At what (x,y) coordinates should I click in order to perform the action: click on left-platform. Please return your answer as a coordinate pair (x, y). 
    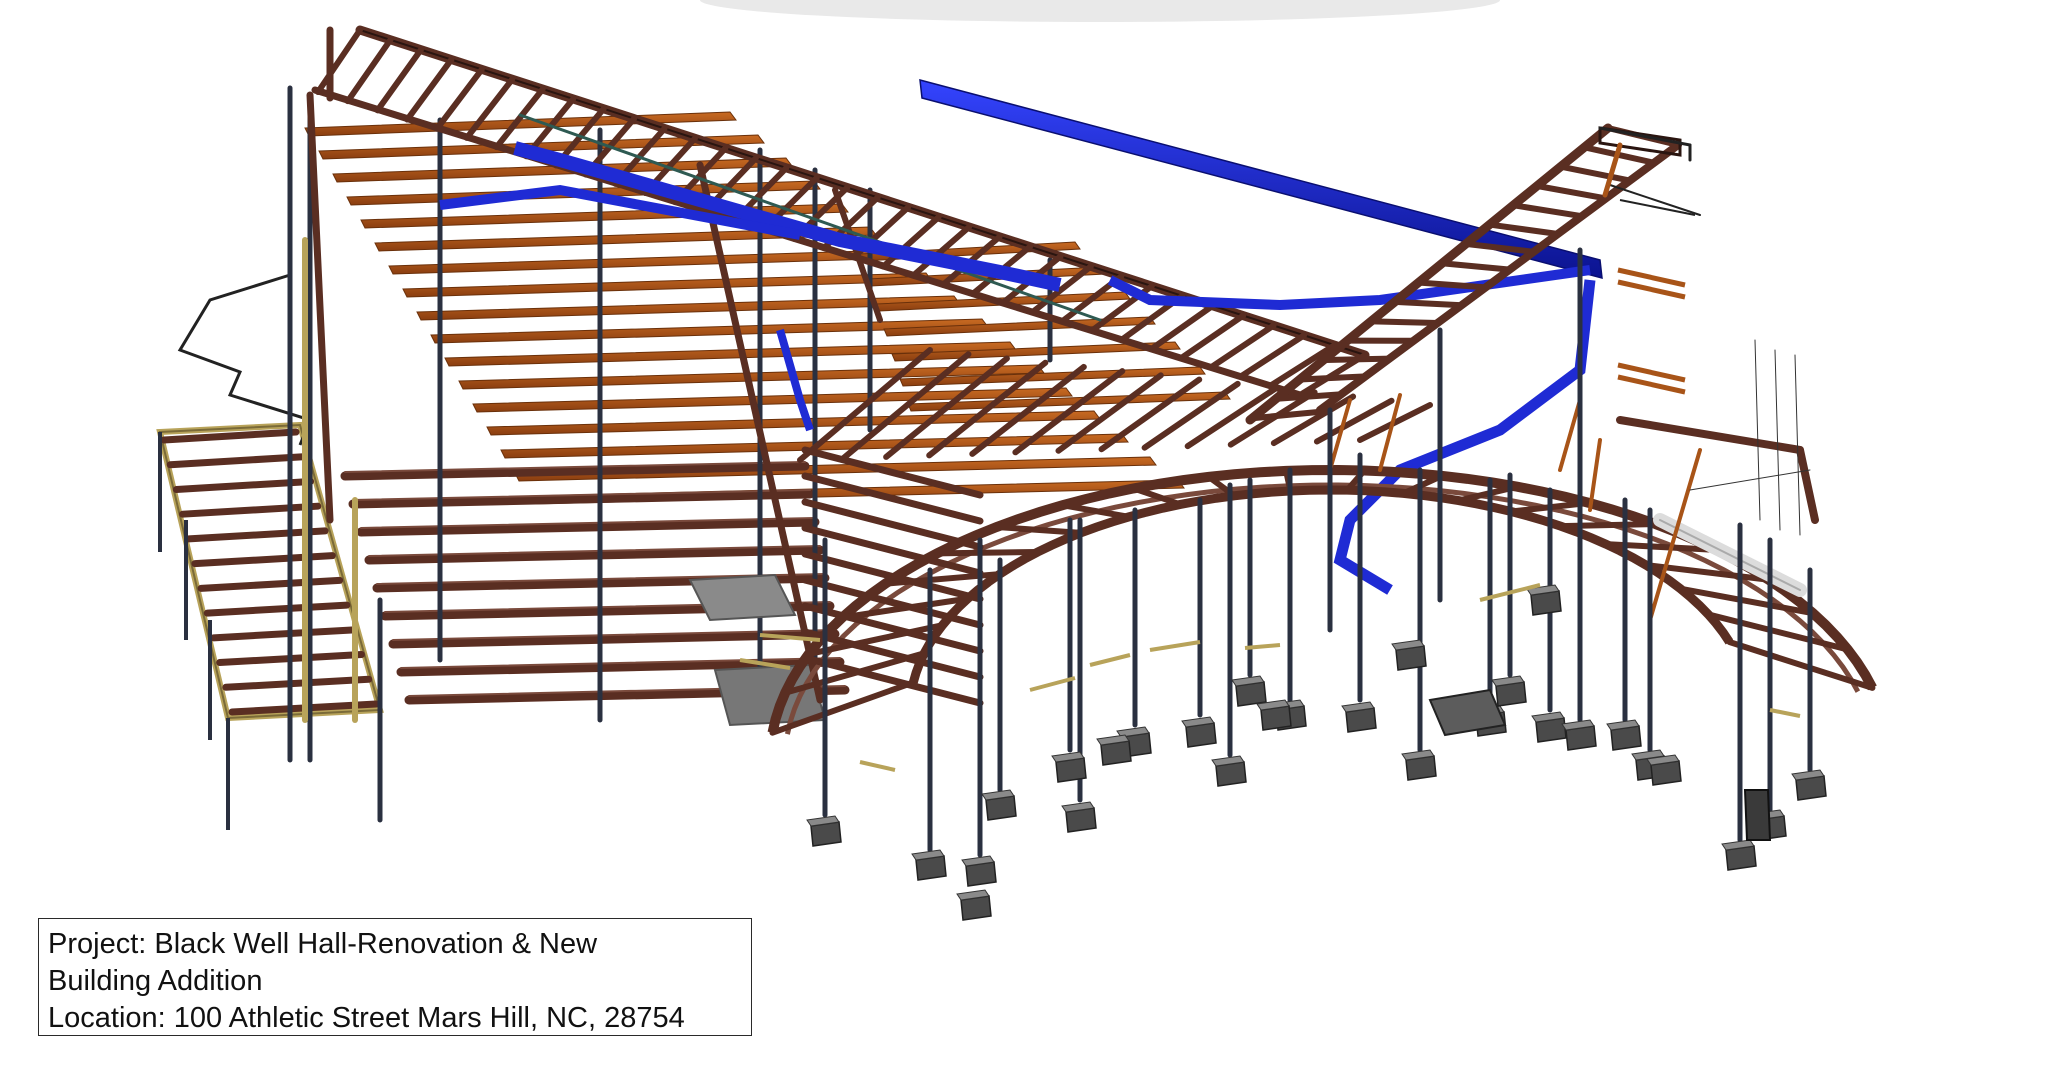
    Looking at the image, I should click on (270, 625).